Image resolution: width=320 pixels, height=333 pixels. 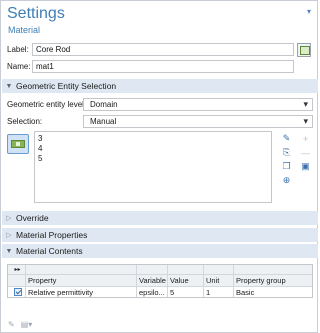 I want to click on page-subtitle: Material, so click(x=24, y=30).